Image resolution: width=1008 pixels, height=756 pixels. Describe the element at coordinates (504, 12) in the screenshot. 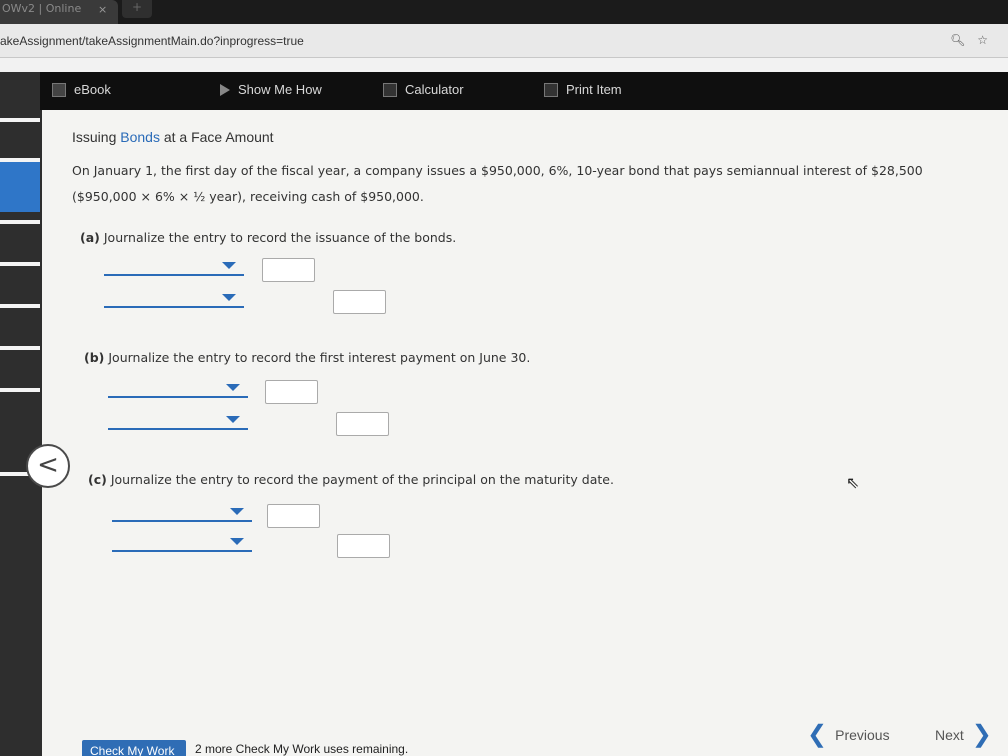

I see `browser-tab-strip: OWv2 | Online × +` at that location.